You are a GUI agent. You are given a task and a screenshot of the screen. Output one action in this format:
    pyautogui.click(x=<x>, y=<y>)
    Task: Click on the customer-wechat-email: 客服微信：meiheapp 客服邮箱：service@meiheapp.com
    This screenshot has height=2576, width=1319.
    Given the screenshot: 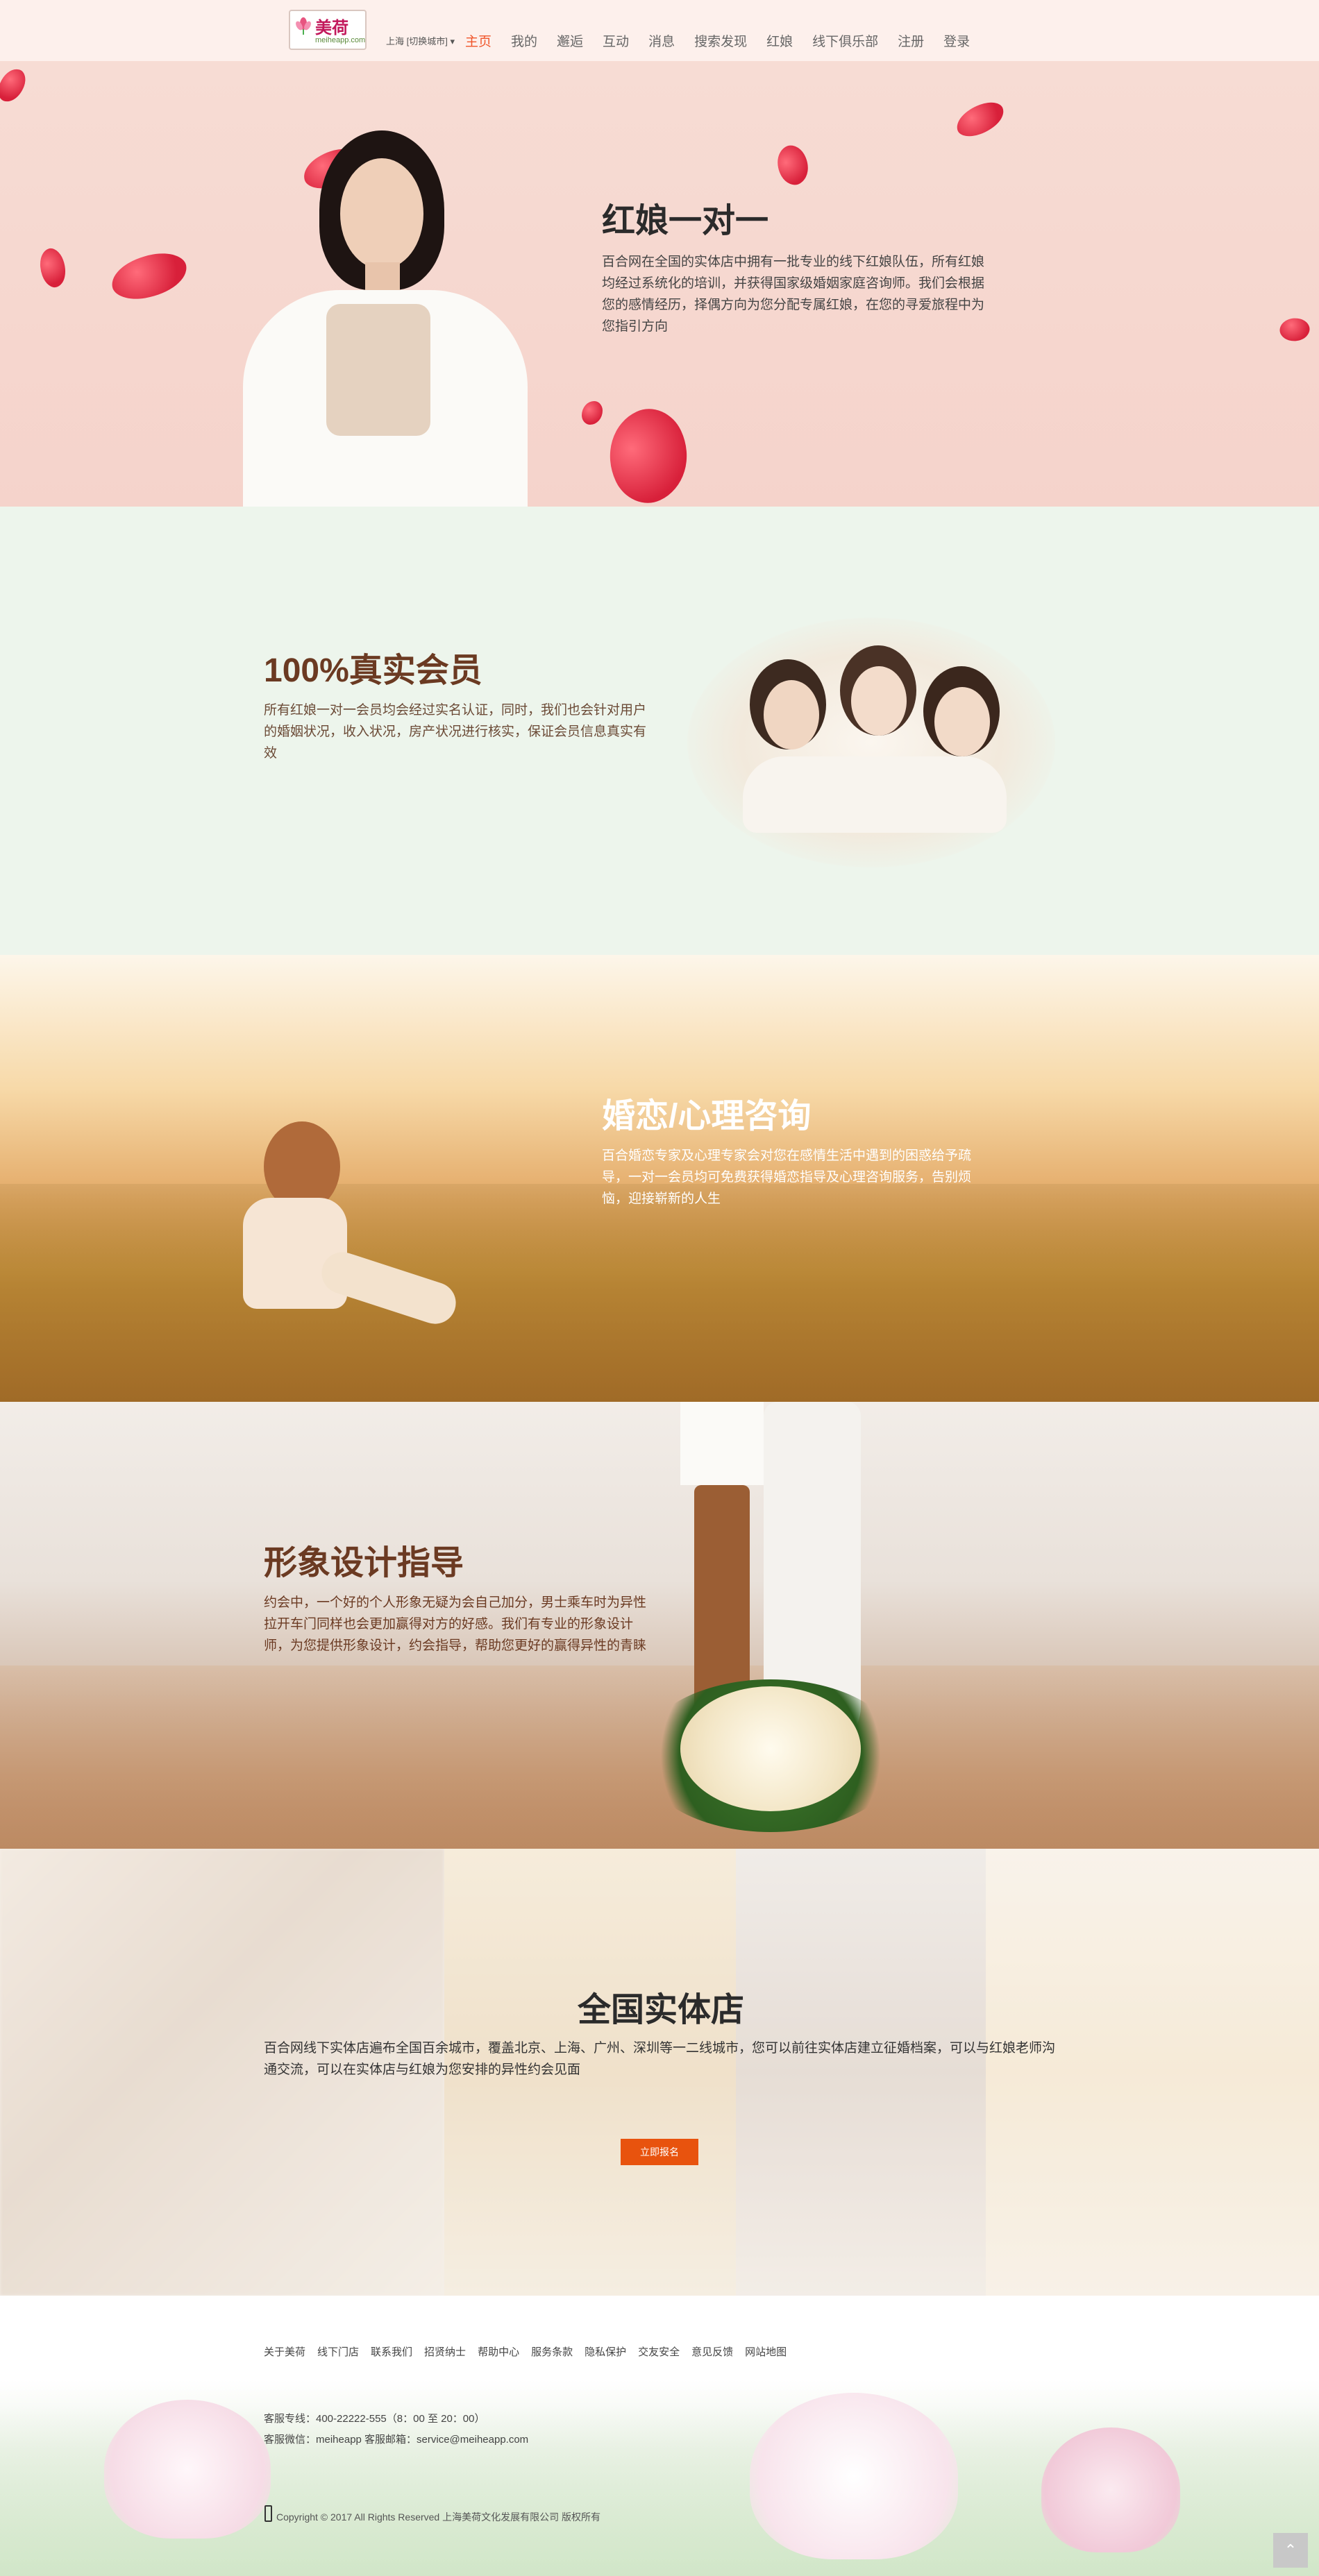 What is the action you would take?
    pyautogui.click(x=396, y=2440)
    